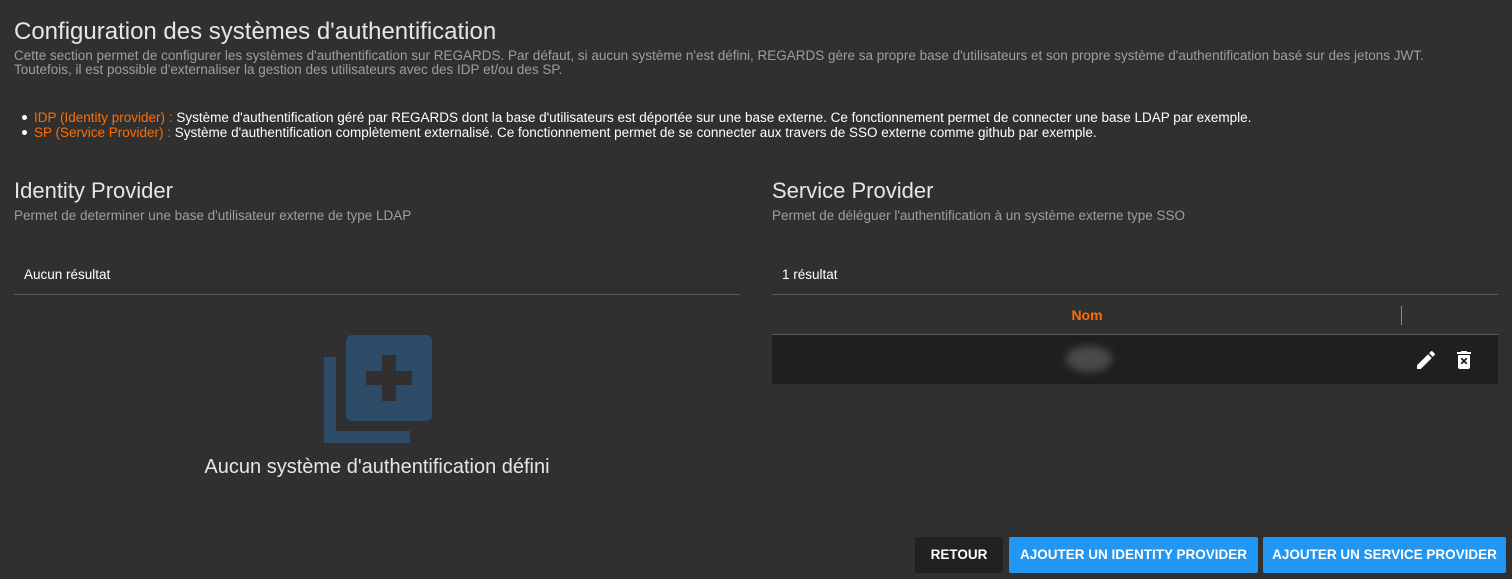 The height and width of the screenshot is (579, 1512). I want to click on idp-empty-message: Aucun système d'authentification défini, so click(377, 467).